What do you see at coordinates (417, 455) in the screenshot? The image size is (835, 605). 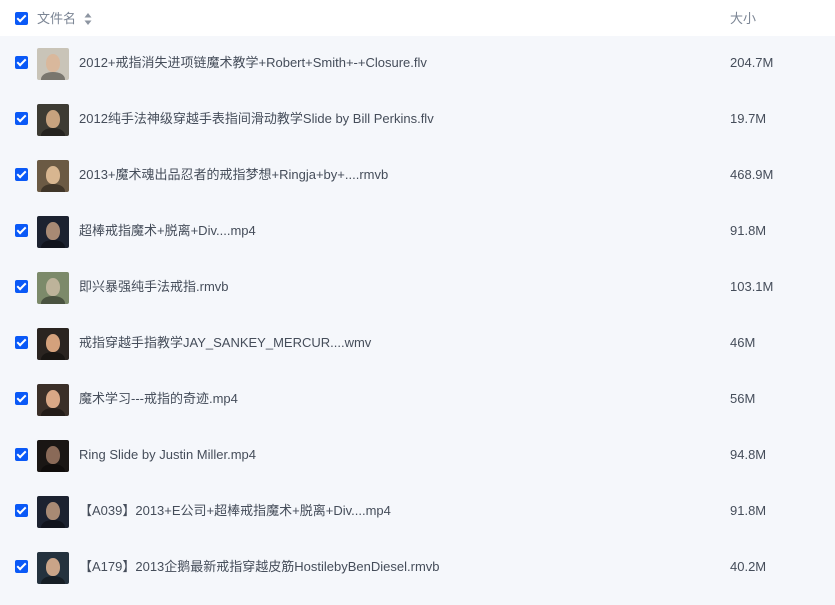 I see `file-row: Ring Slide by Justin Miller.mp4 94.8M` at bounding box center [417, 455].